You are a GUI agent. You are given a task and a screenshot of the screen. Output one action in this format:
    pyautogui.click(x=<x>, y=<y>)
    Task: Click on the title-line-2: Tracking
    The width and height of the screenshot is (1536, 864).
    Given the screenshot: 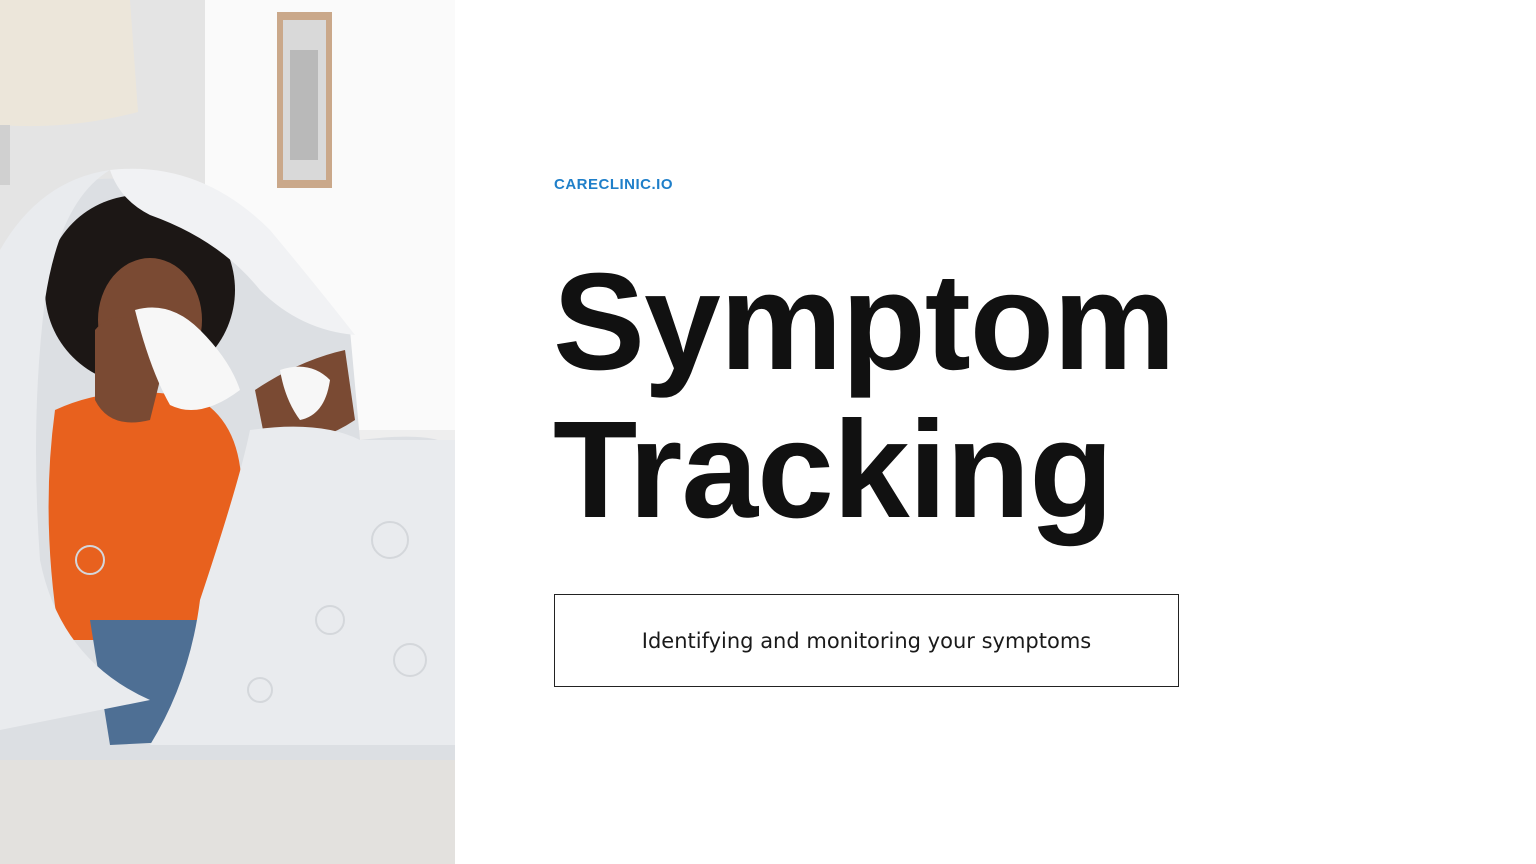 What is the action you would take?
    pyautogui.click(x=833, y=470)
    